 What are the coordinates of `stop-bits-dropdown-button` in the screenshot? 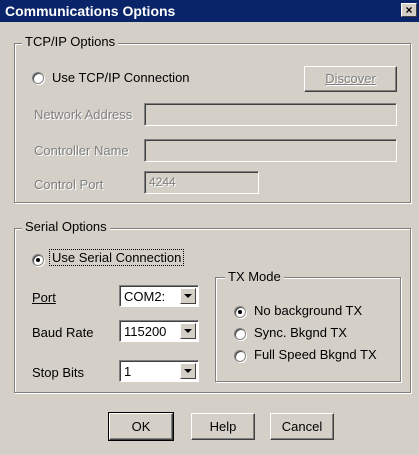 It's located at (188, 371).